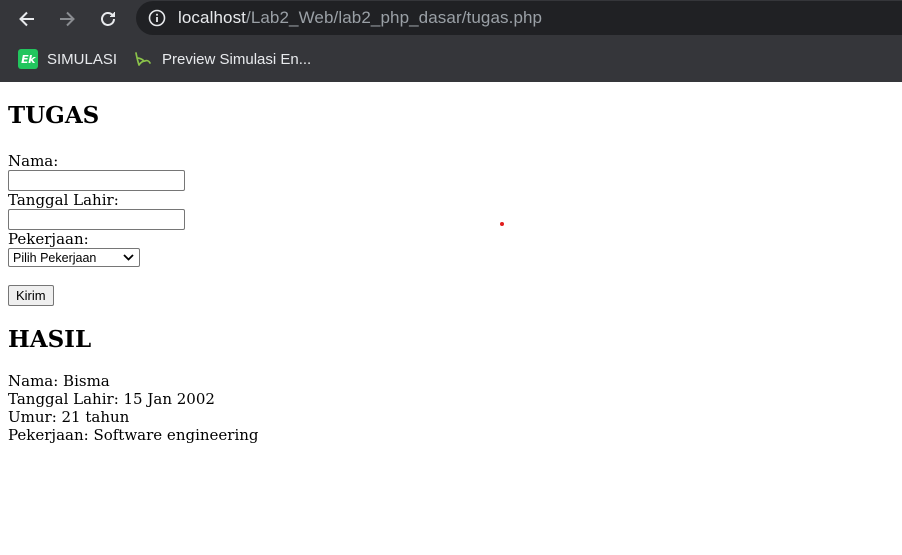  Describe the element at coordinates (82, 59) in the screenshot. I see `bookmark-label: SIMULASI` at that location.